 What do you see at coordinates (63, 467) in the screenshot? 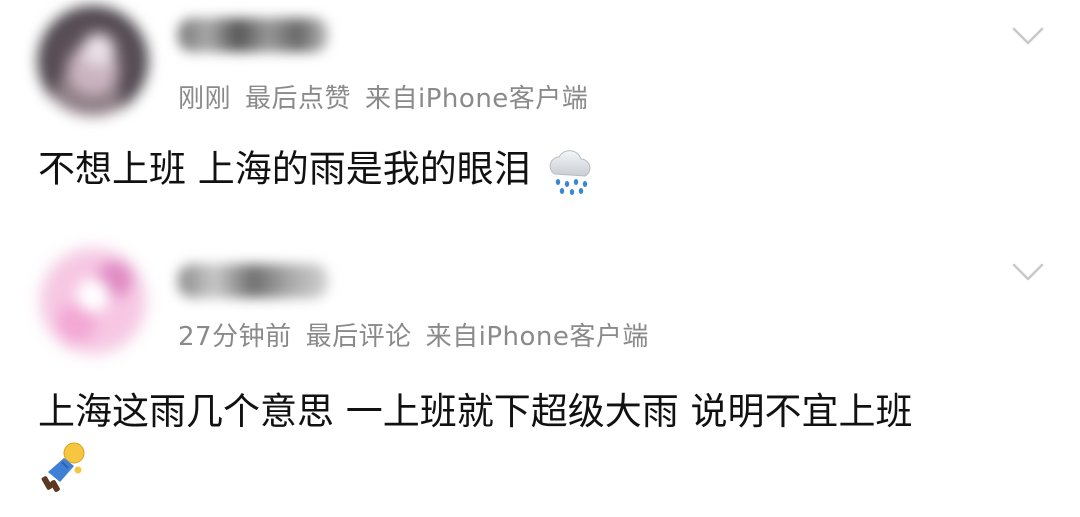
I see `lying-down-person-icon` at bounding box center [63, 467].